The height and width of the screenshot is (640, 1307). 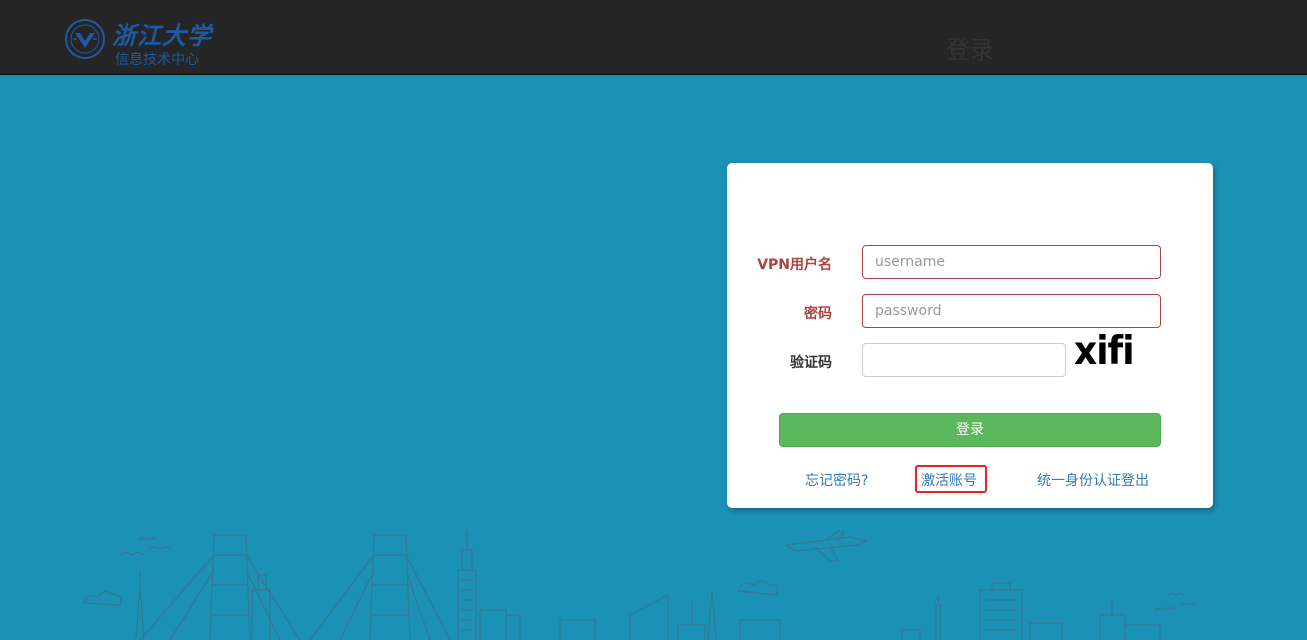 I want to click on username-input, so click(x=1011, y=262).